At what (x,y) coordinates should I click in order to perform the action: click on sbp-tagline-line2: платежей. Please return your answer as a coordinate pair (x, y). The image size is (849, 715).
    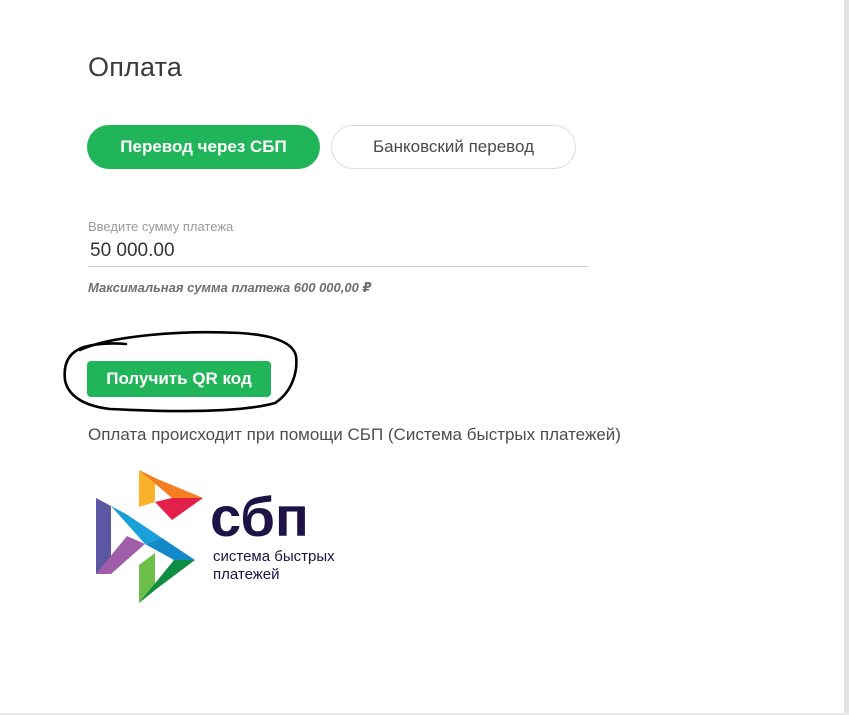
    Looking at the image, I should click on (246, 574).